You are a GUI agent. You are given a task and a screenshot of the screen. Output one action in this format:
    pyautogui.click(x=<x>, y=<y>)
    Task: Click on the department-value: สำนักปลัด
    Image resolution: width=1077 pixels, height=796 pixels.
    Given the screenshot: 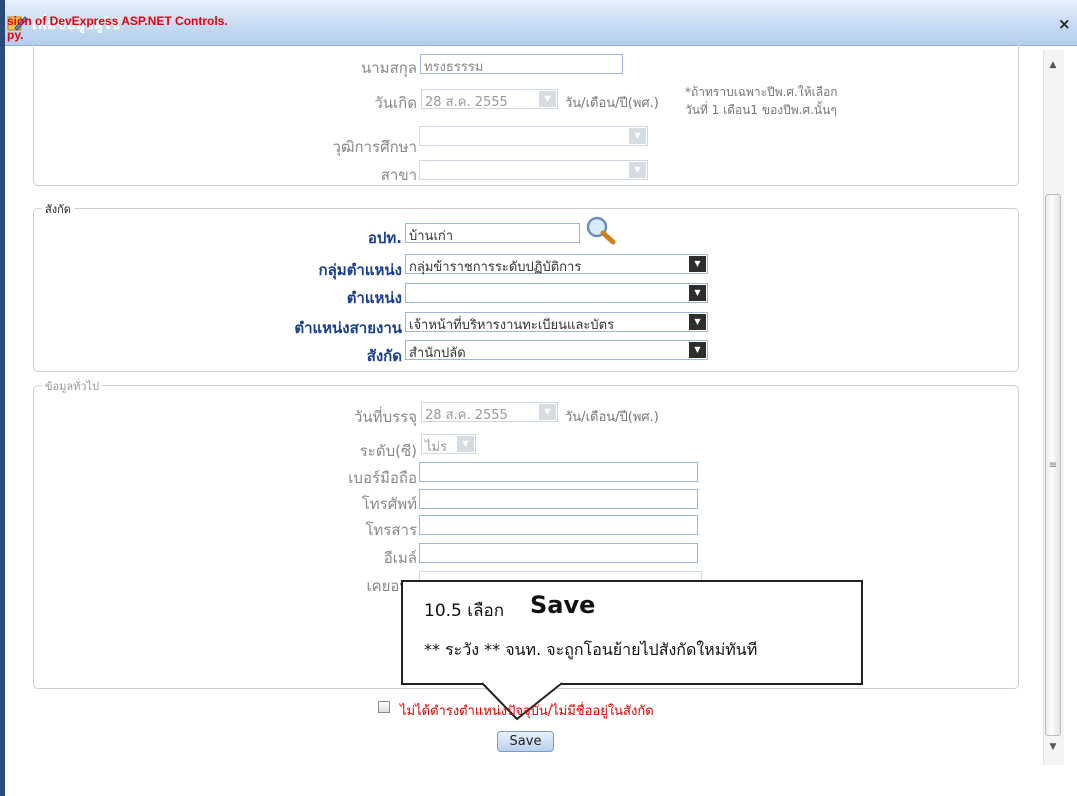 What is the action you would take?
    pyautogui.click(x=437, y=353)
    